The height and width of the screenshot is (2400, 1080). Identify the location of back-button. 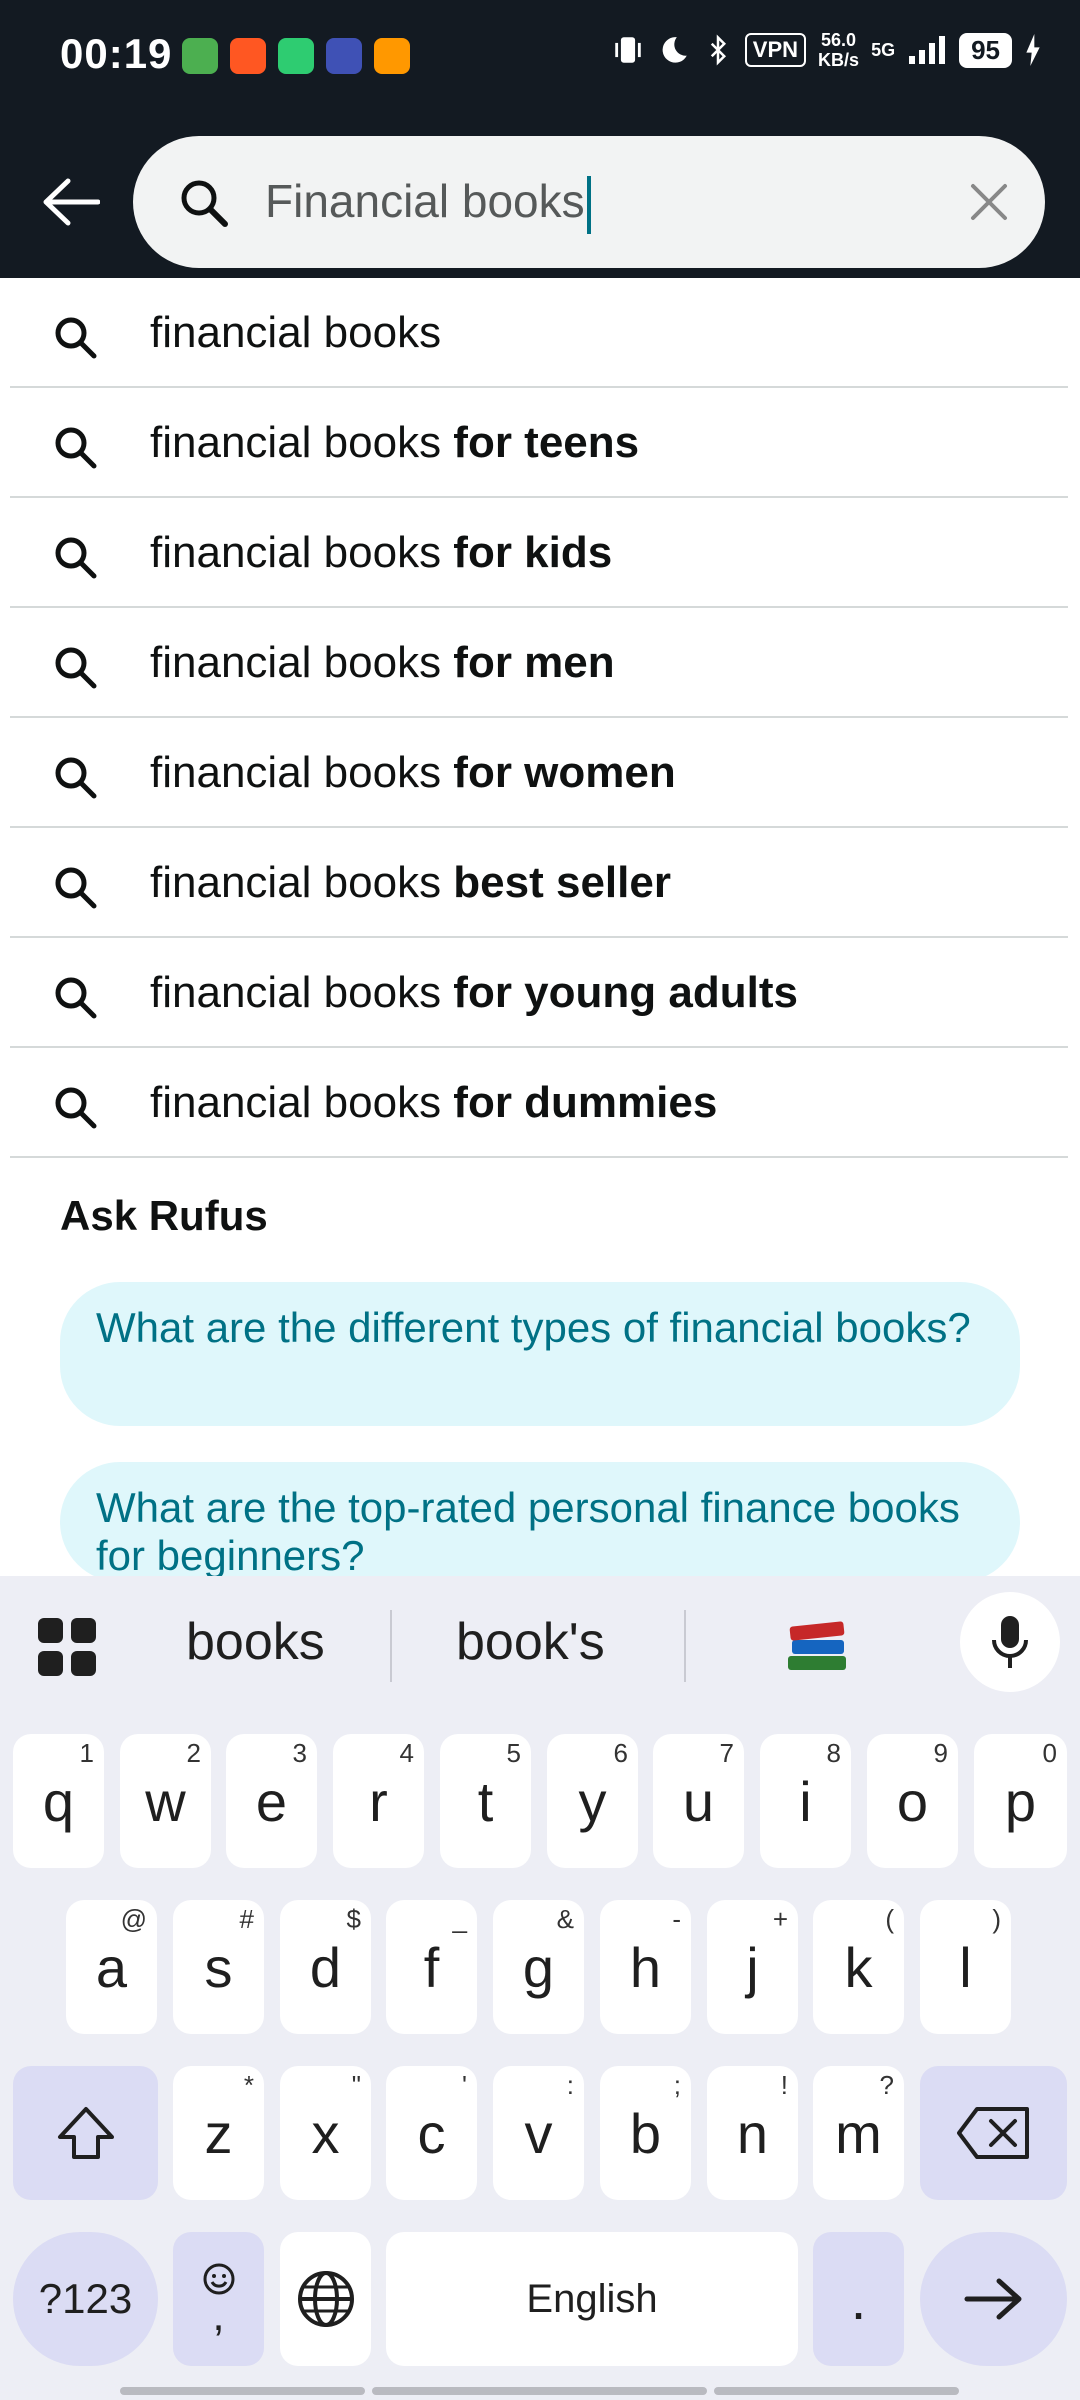
(69, 202).